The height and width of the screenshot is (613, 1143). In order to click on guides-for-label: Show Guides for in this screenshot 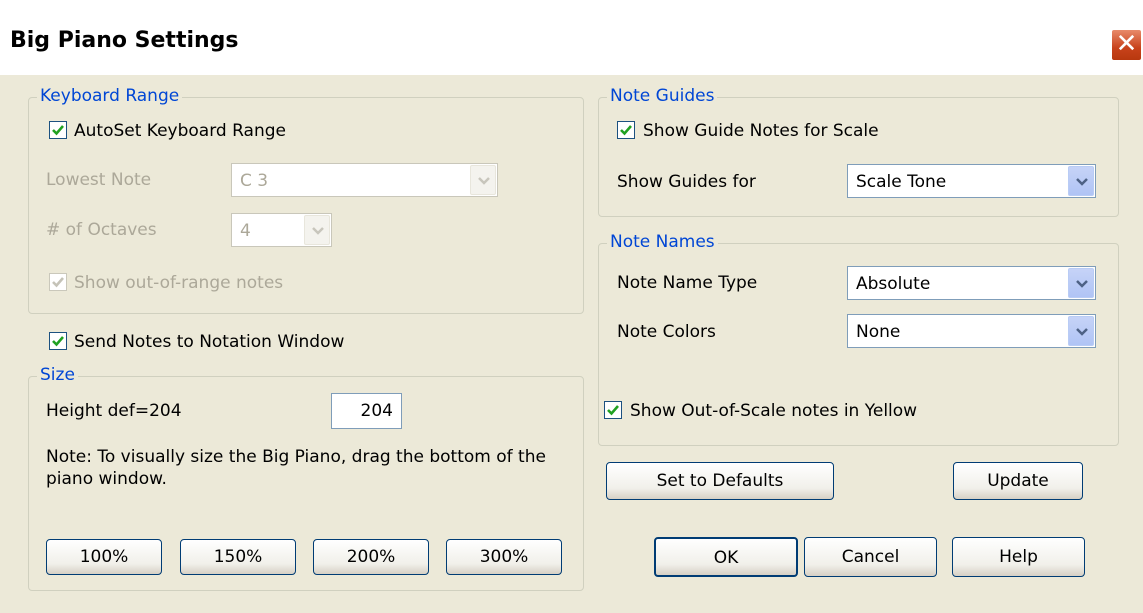, I will do `click(686, 182)`.